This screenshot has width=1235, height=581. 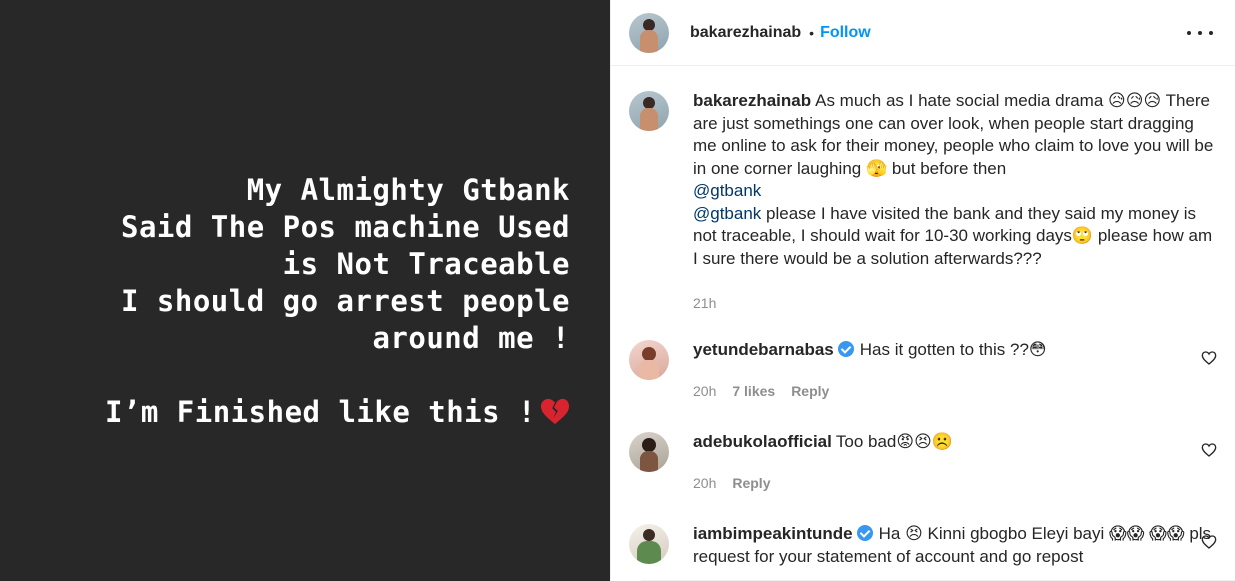 I want to click on comment-item: adebukolaofficial Too bad😡😣☹️ 20h Reply, so click(x=923, y=462).